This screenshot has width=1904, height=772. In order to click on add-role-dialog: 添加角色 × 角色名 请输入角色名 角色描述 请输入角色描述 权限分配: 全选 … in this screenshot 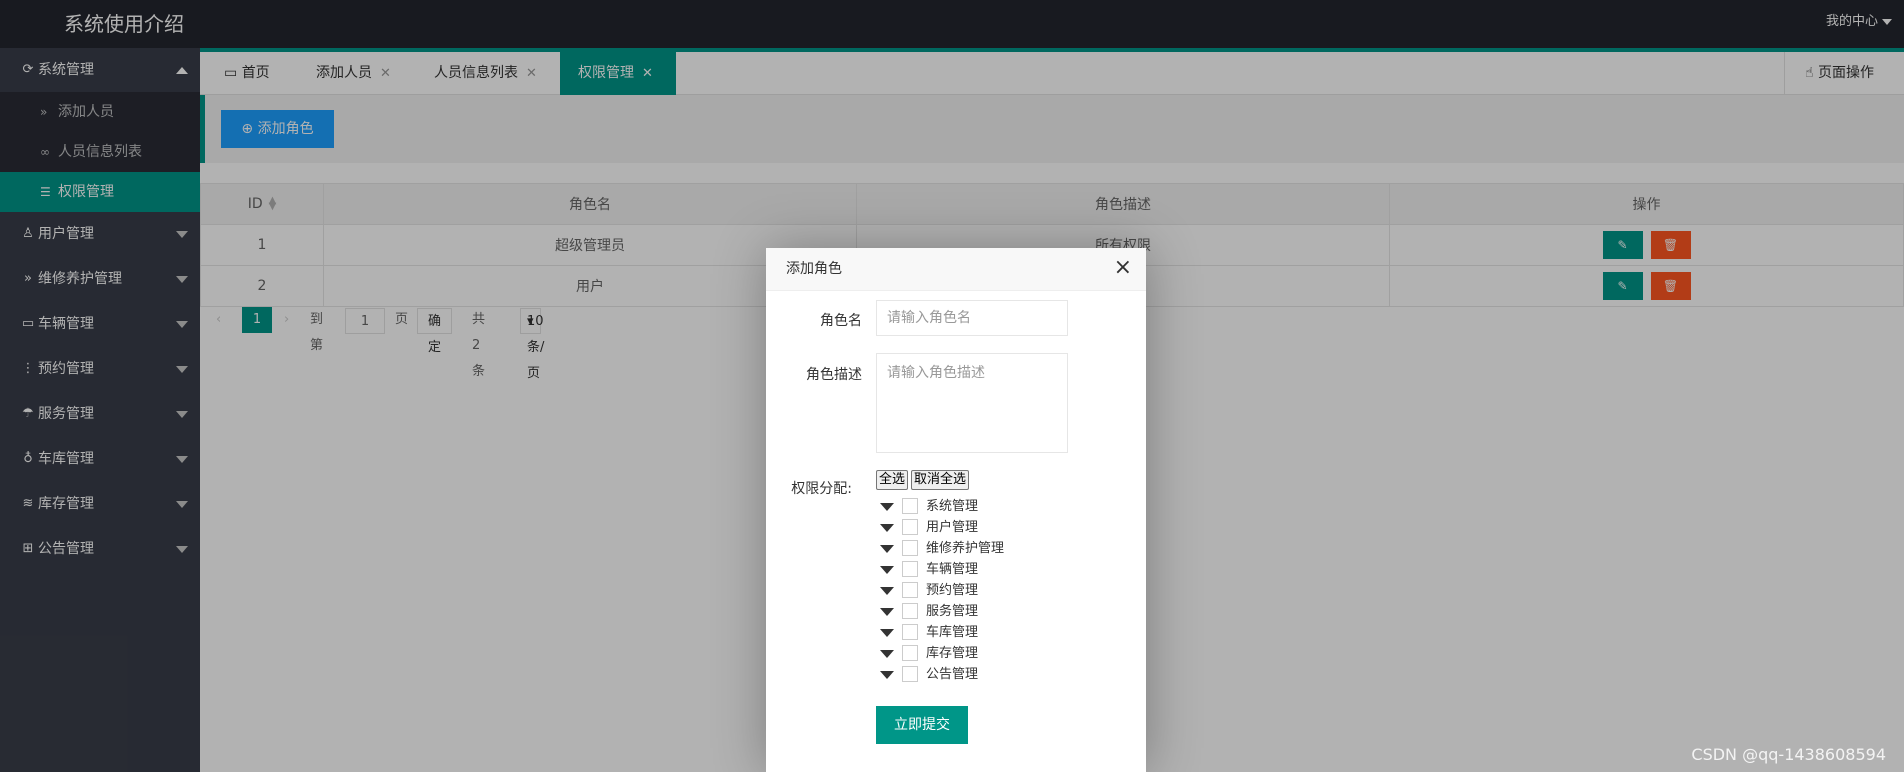, I will do `click(956, 510)`.